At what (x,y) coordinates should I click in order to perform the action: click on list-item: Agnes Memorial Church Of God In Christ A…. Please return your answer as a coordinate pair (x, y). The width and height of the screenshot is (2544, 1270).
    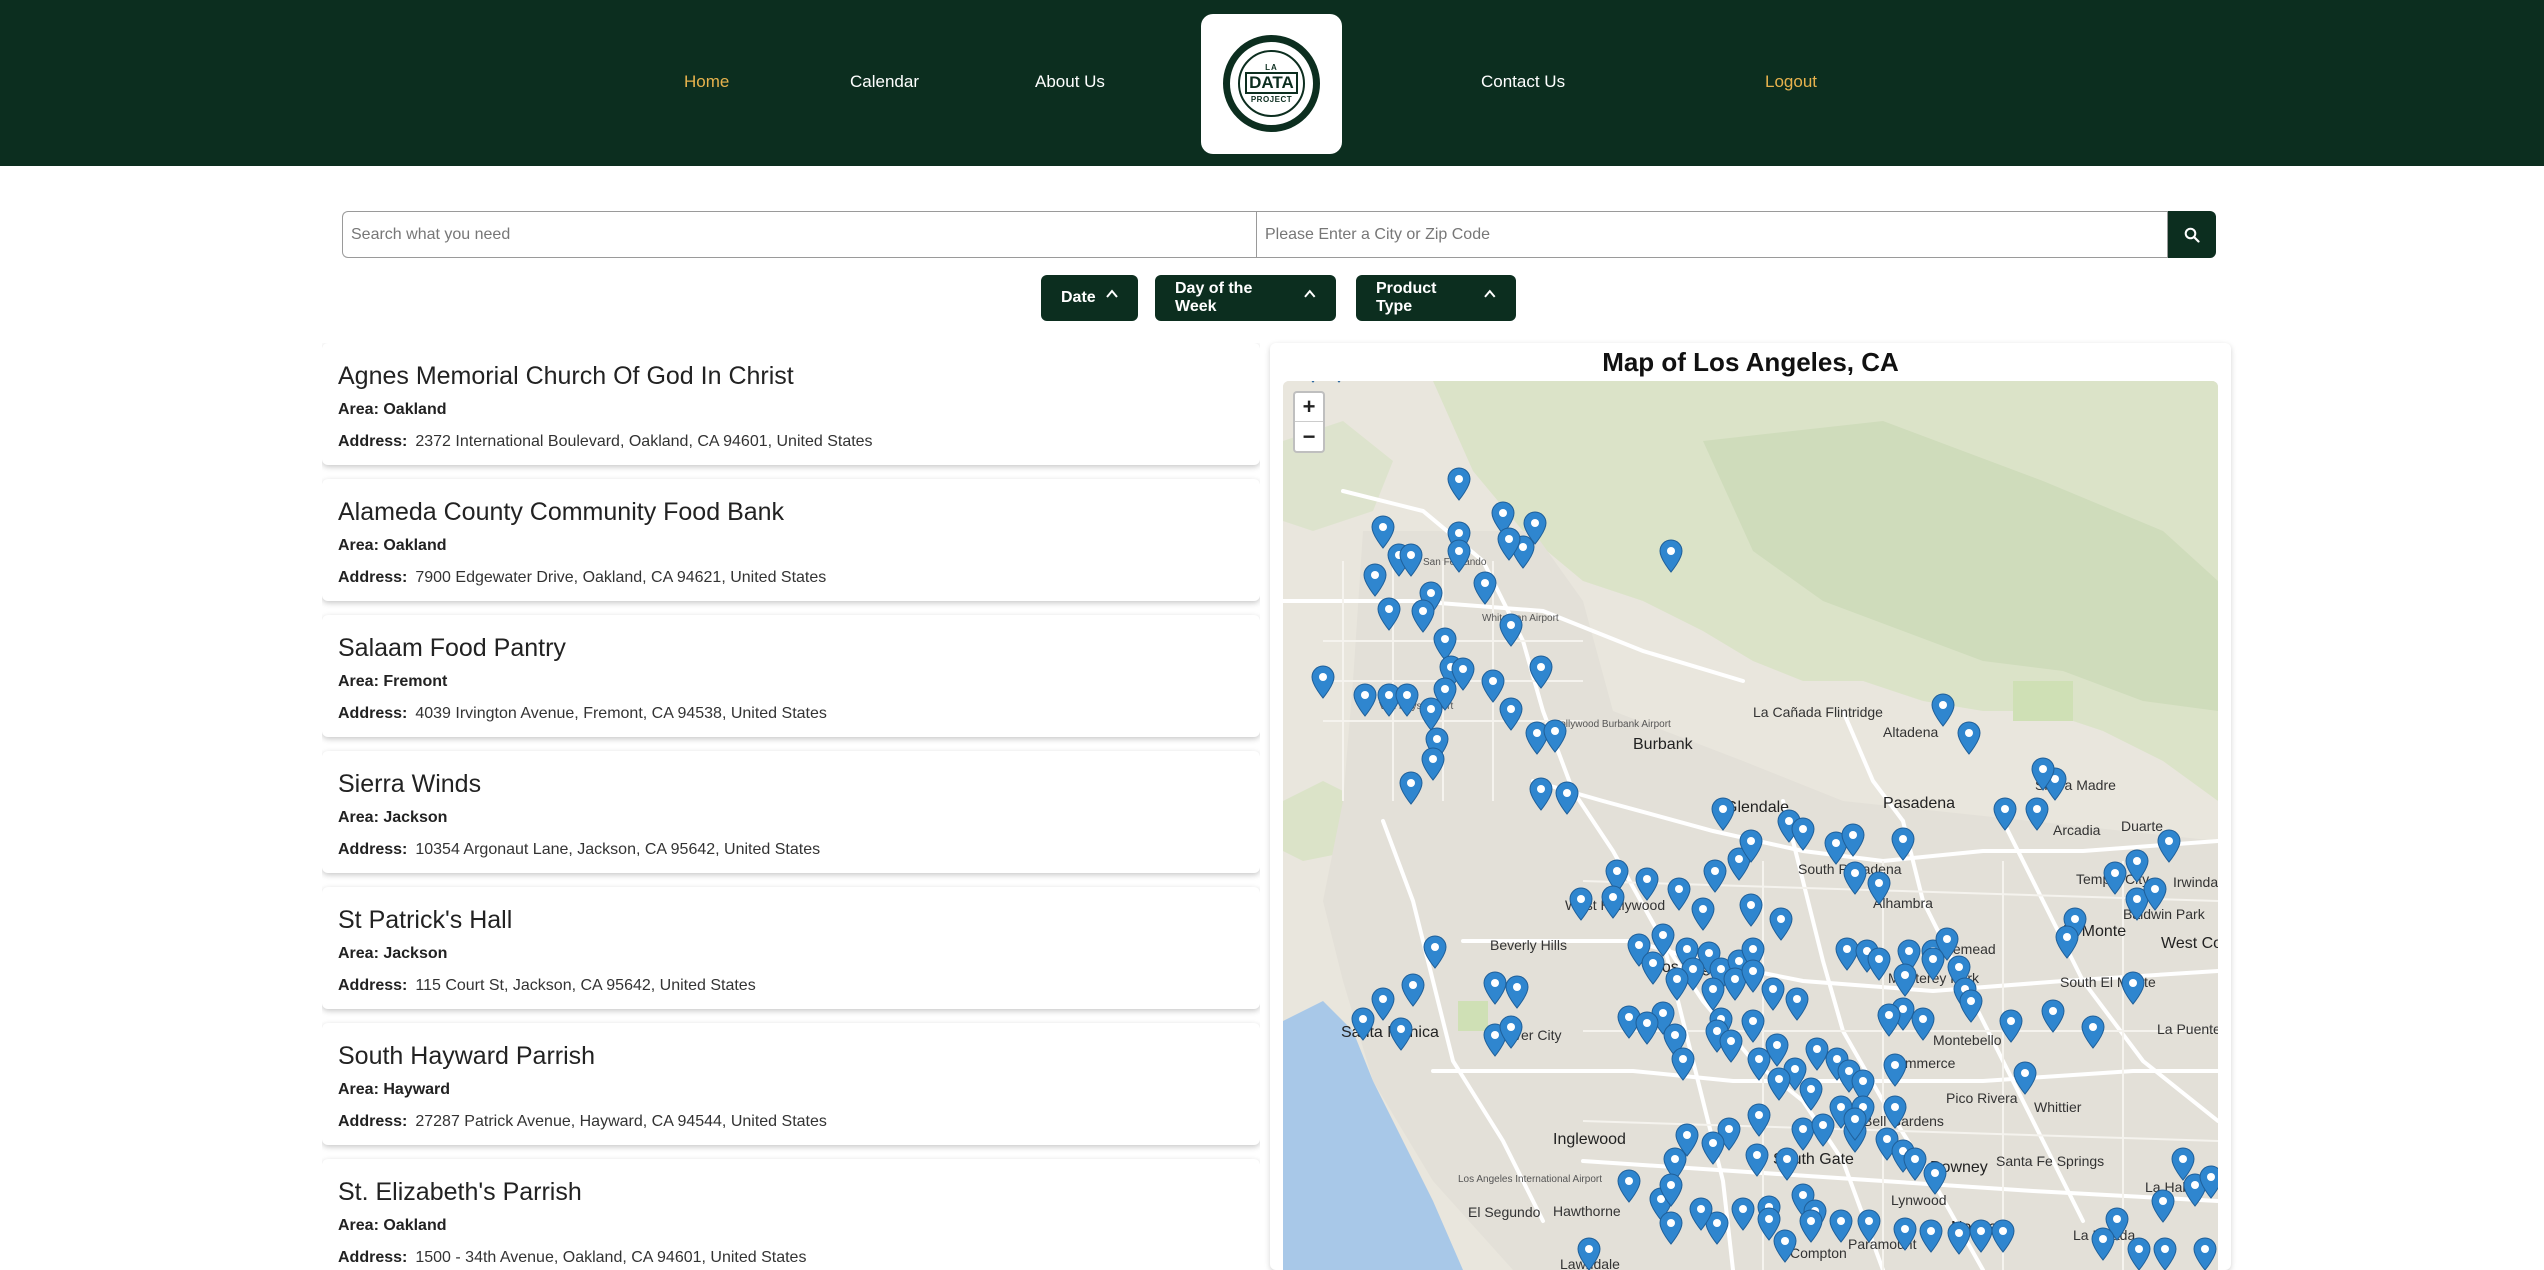
    Looking at the image, I should click on (791, 404).